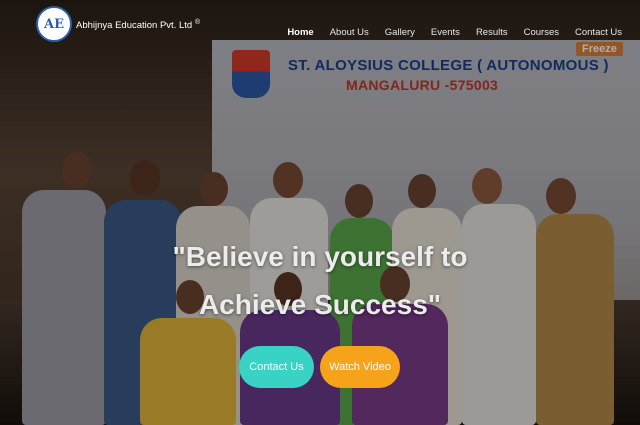  I want to click on nav-item-about-us: About Us, so click(349, 32).